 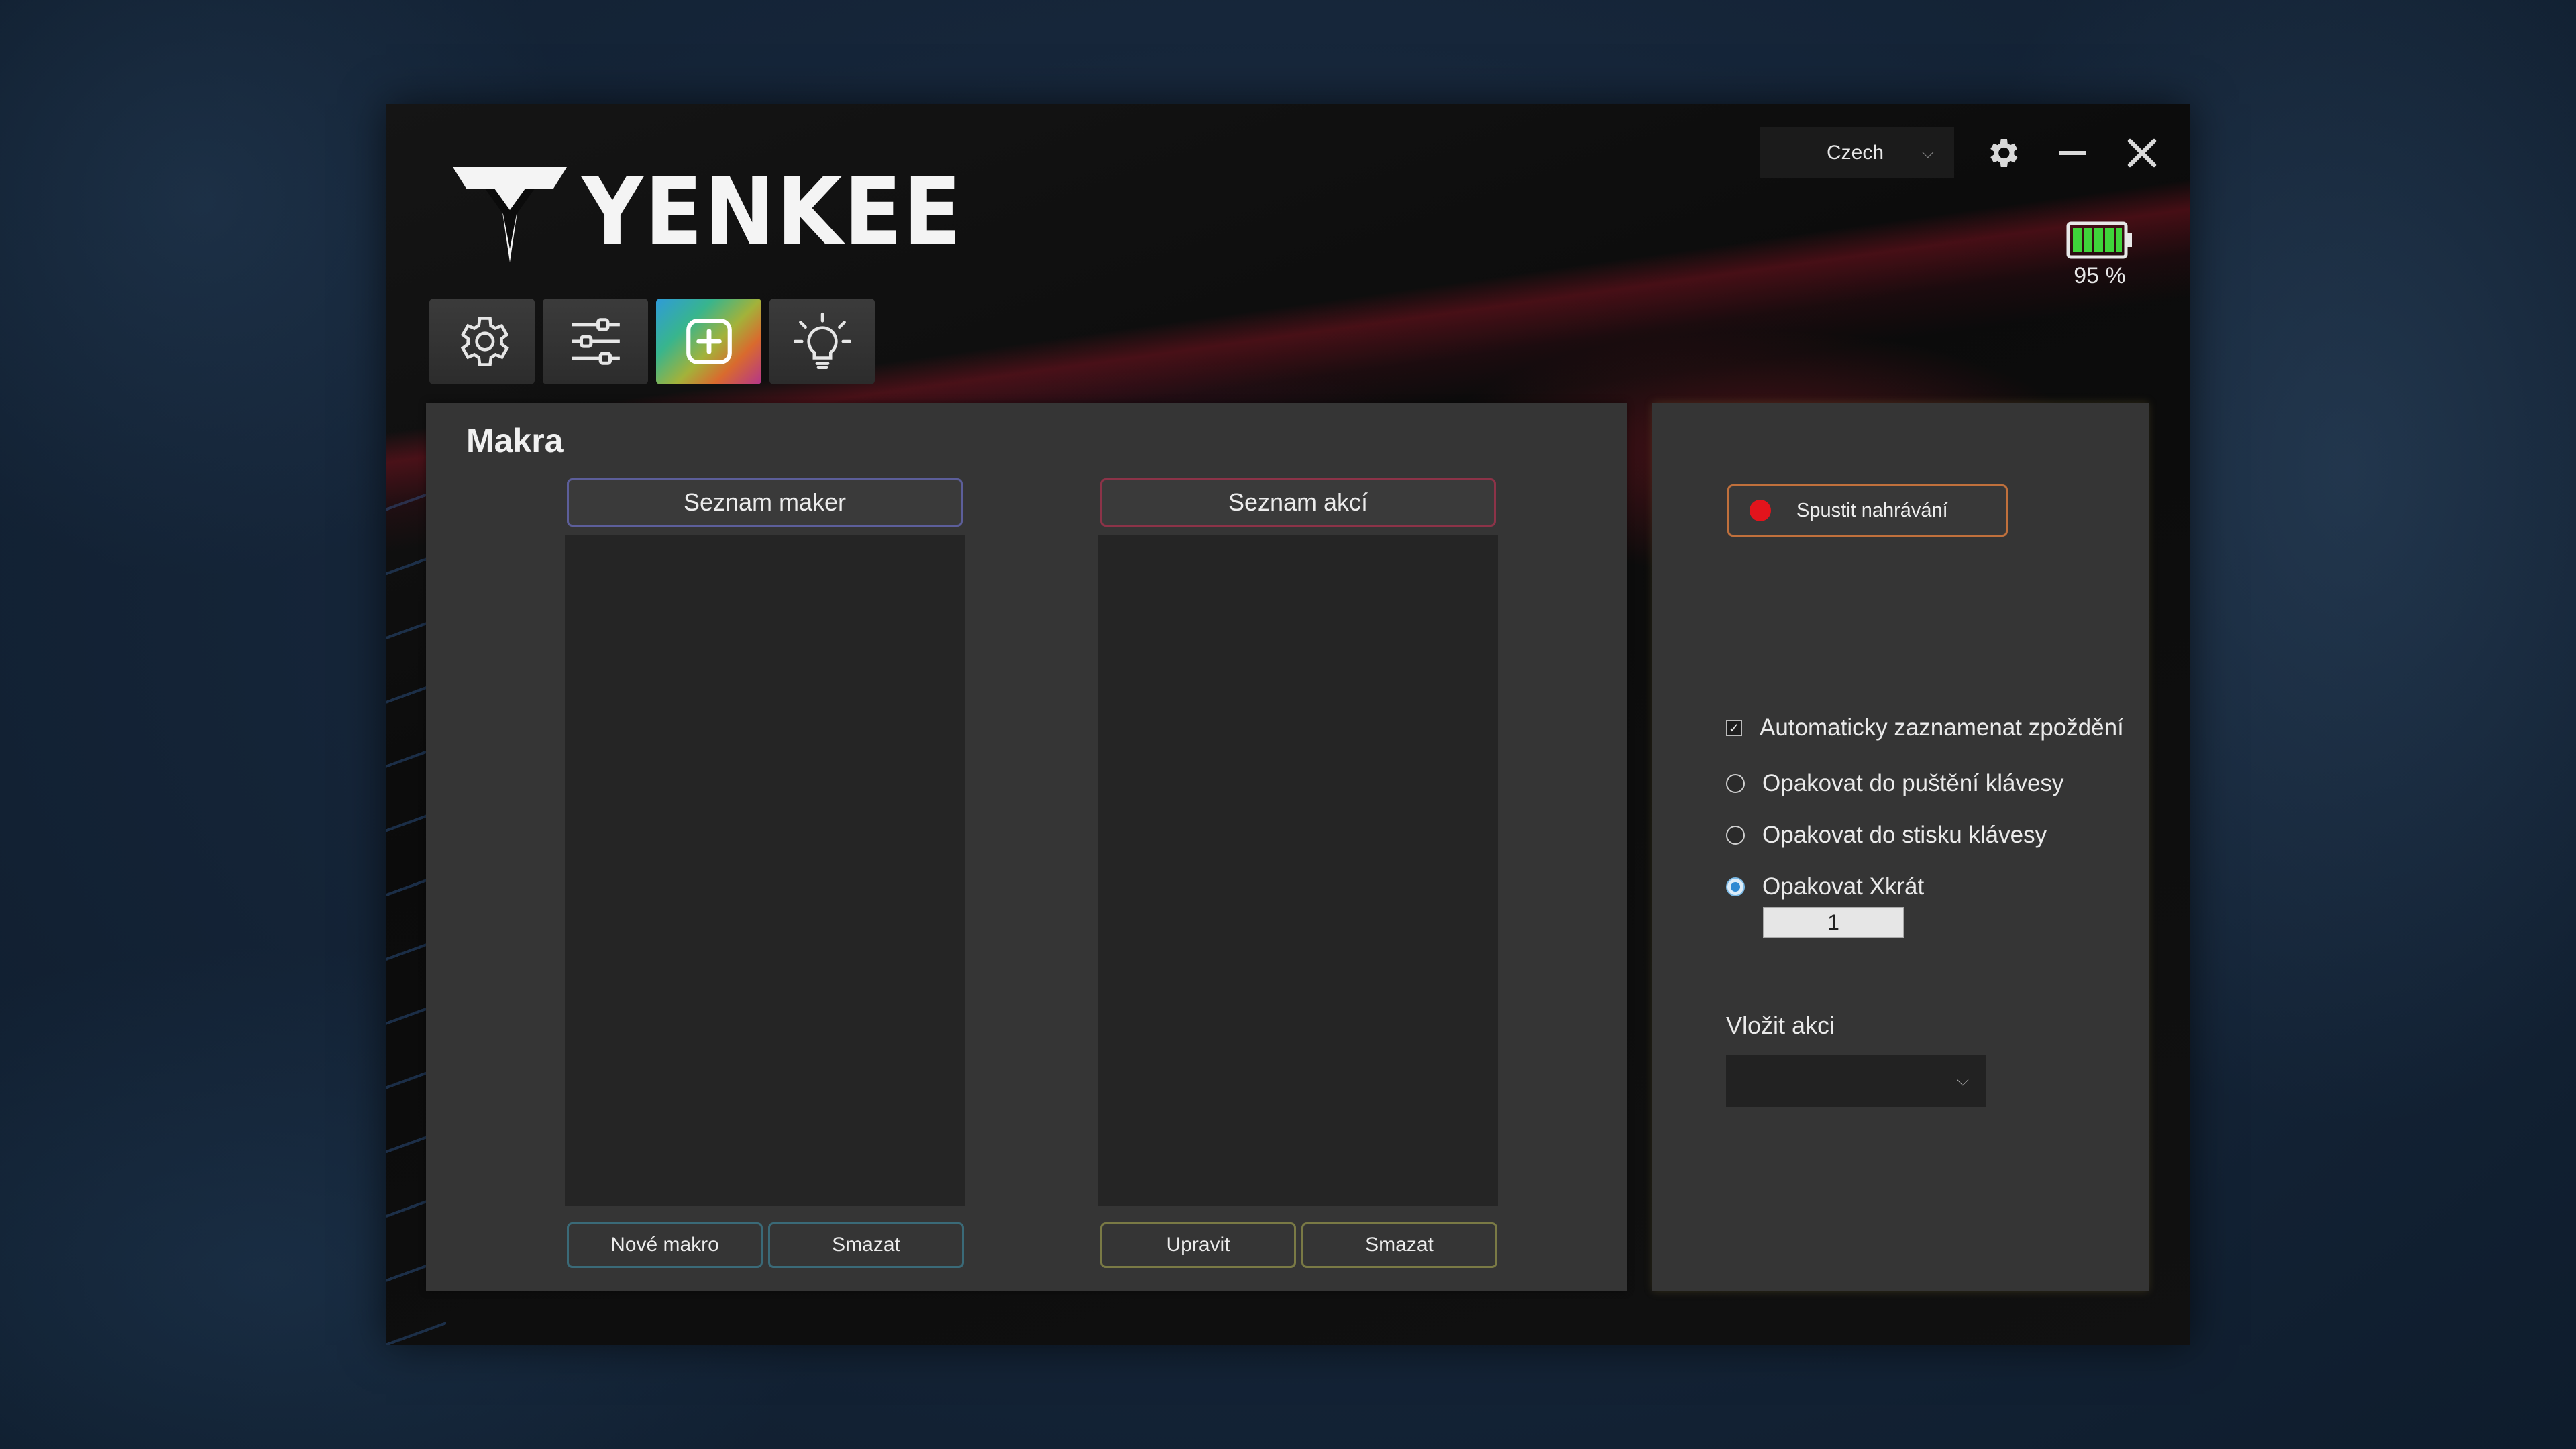 I want to click on panel-title: Makra, so click(x=515, y=441).